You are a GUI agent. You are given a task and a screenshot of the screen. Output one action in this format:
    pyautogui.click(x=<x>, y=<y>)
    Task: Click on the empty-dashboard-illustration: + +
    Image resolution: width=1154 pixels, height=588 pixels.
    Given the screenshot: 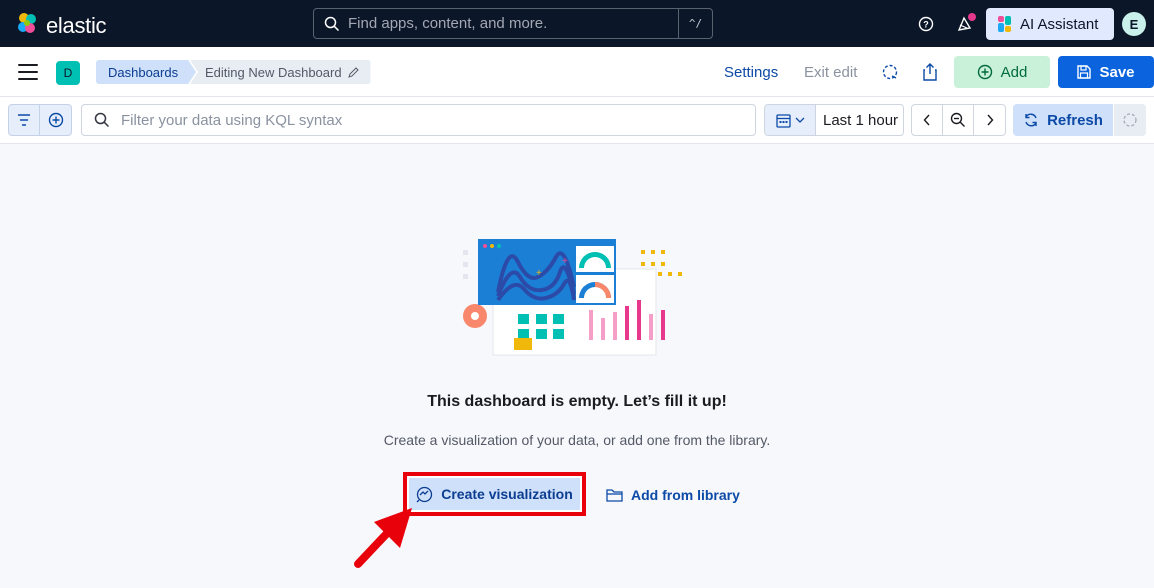 What is the action you would take?
    pyautogui.click(x=576, y=297)
    